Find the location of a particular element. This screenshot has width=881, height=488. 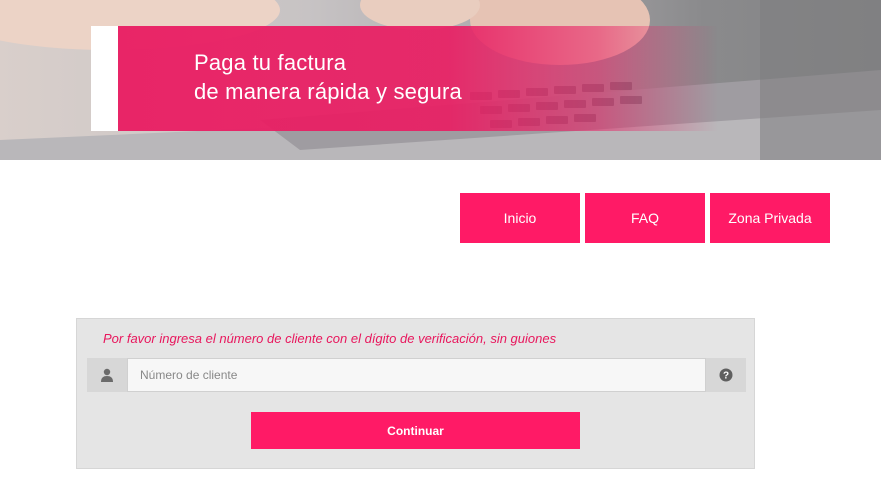

user-icon is located at coordinates (107, 375).